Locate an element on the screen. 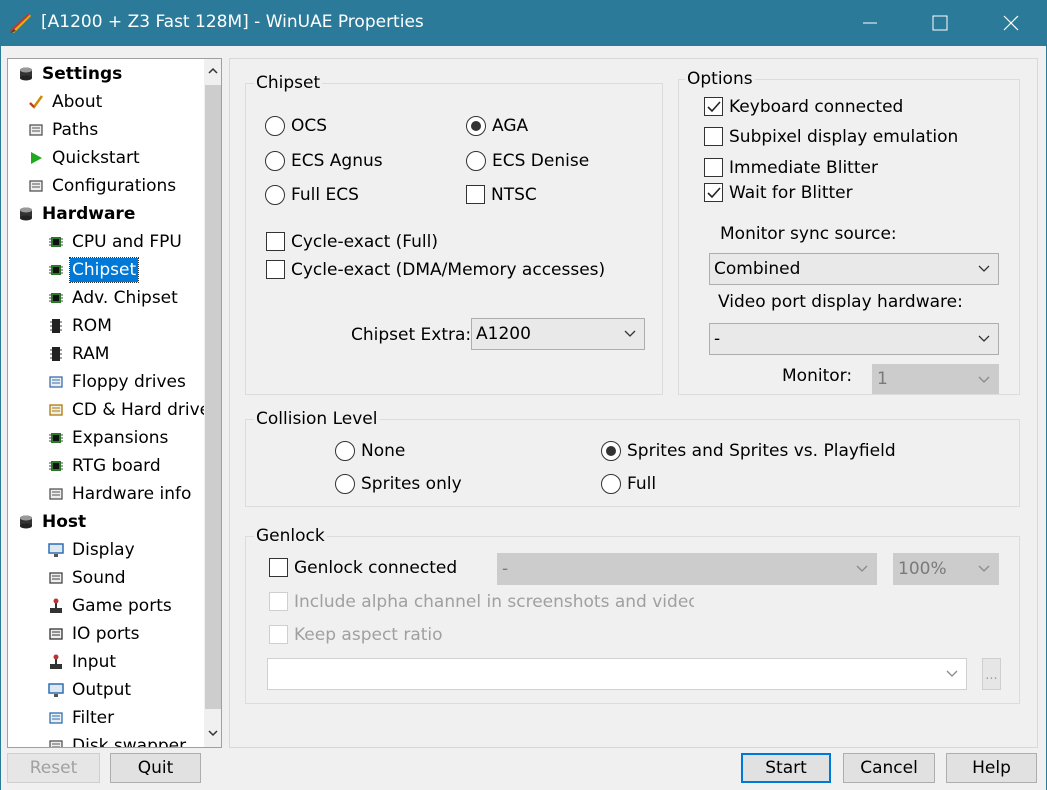 The image size is (1047, 790). monitor-label: Monitor: is located at coordinates (817, 376).